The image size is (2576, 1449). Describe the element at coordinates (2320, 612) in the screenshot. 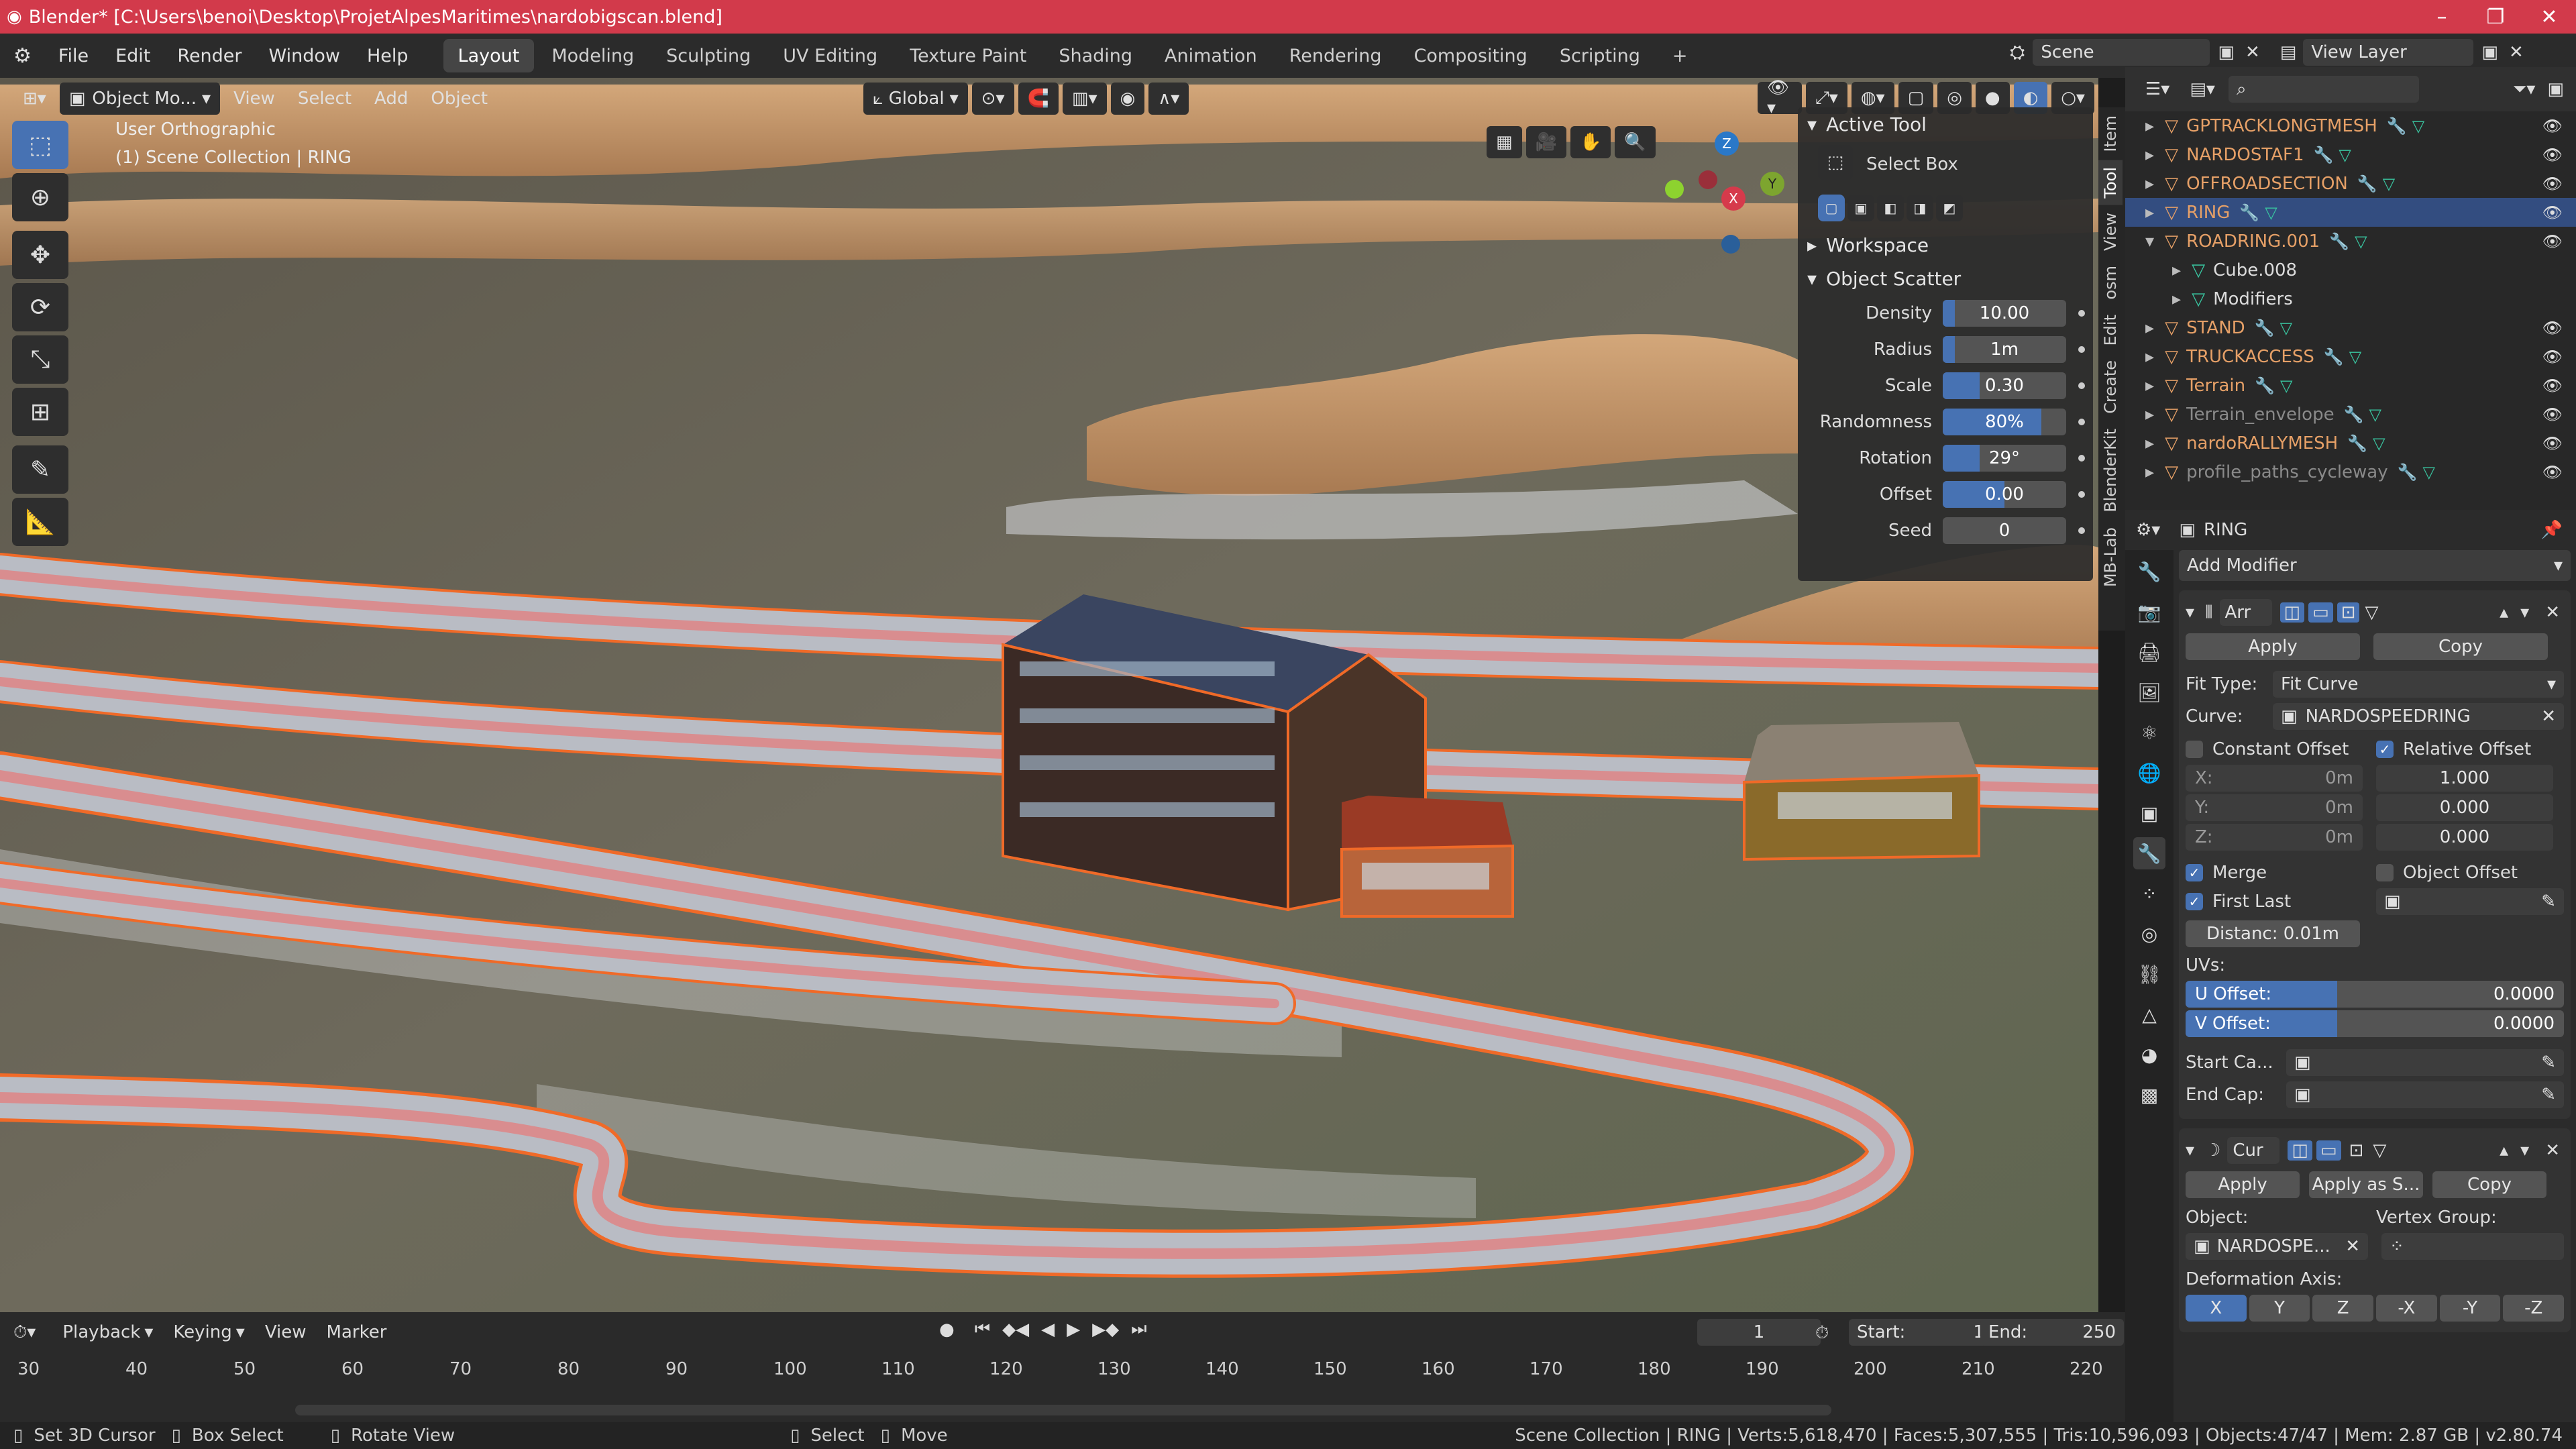

I see `realtime-toggle-icon: ▭` at that location.